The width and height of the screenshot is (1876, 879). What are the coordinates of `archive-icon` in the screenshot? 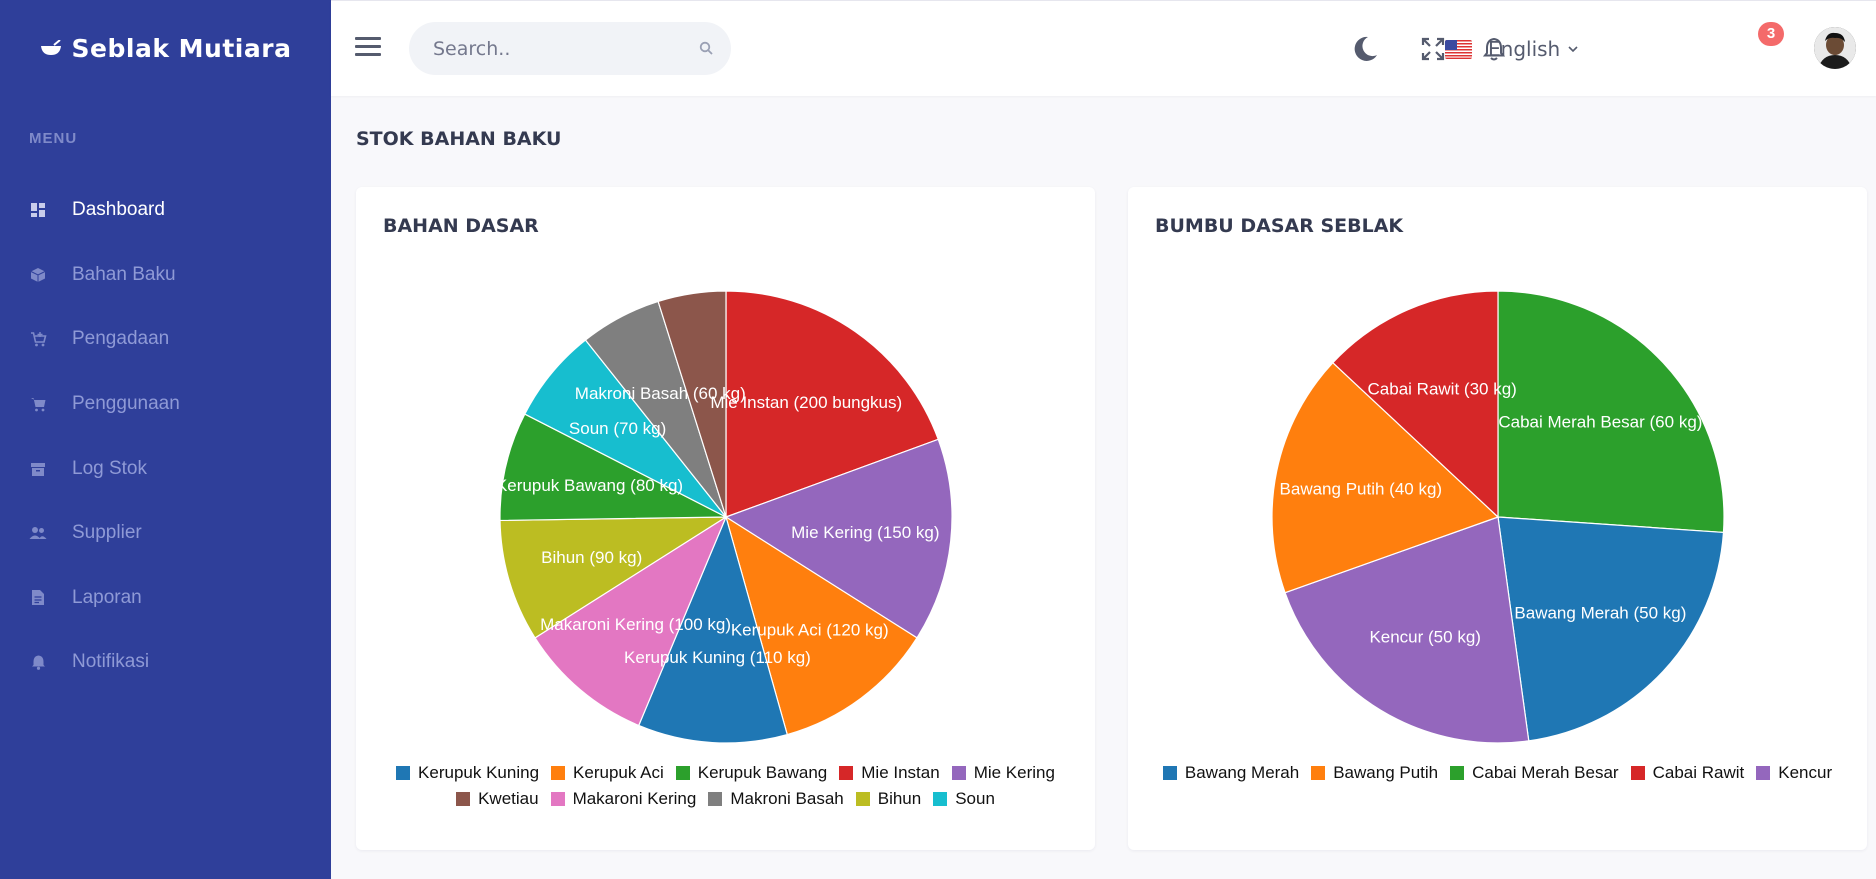 It's located at (38, 469).